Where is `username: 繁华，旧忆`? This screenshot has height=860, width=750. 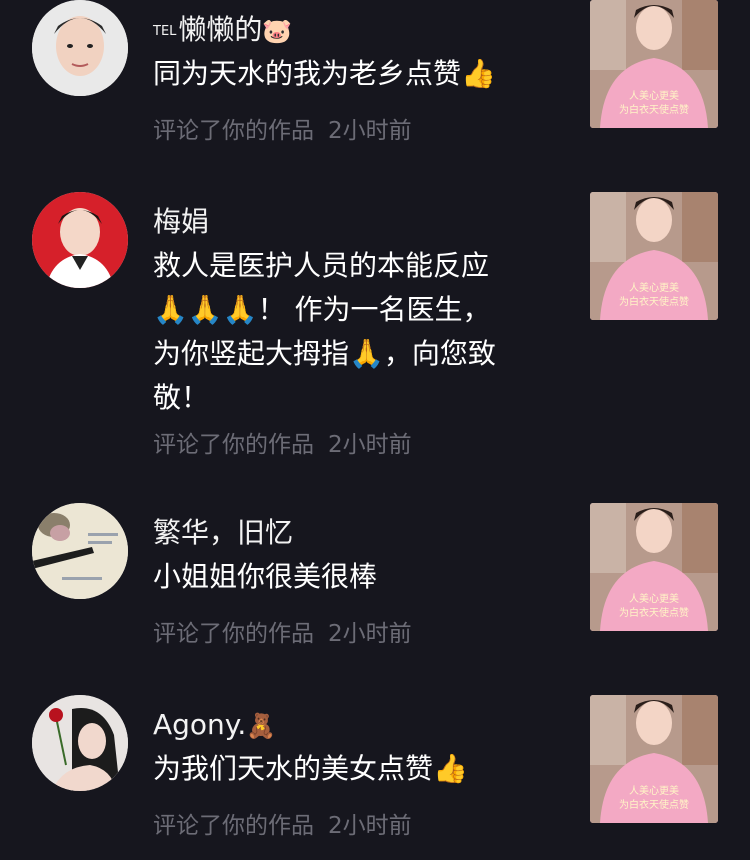 username: 繁华，旧忆 is located at coordinates (223, 533).